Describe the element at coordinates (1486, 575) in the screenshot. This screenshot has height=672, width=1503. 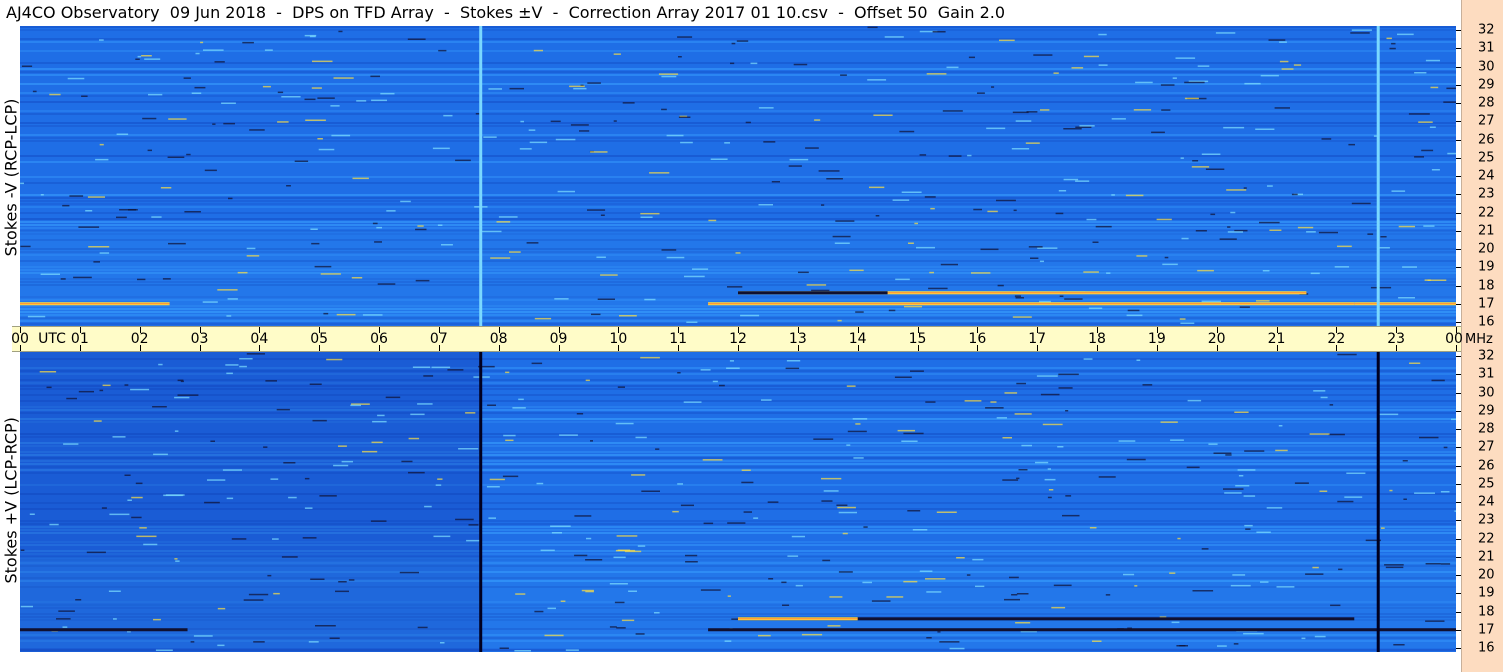
I see `freq-tick-label: 20` at that location.